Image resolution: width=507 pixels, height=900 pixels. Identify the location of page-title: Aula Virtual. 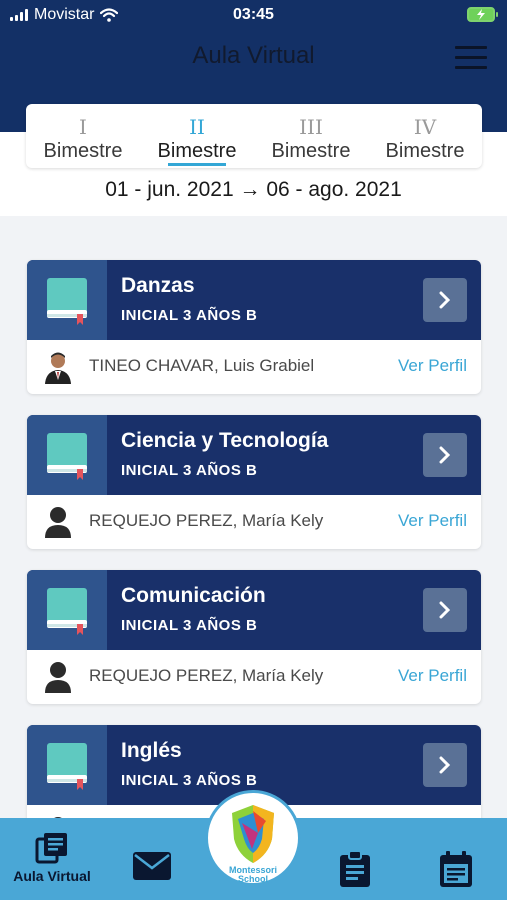
(253, 55).